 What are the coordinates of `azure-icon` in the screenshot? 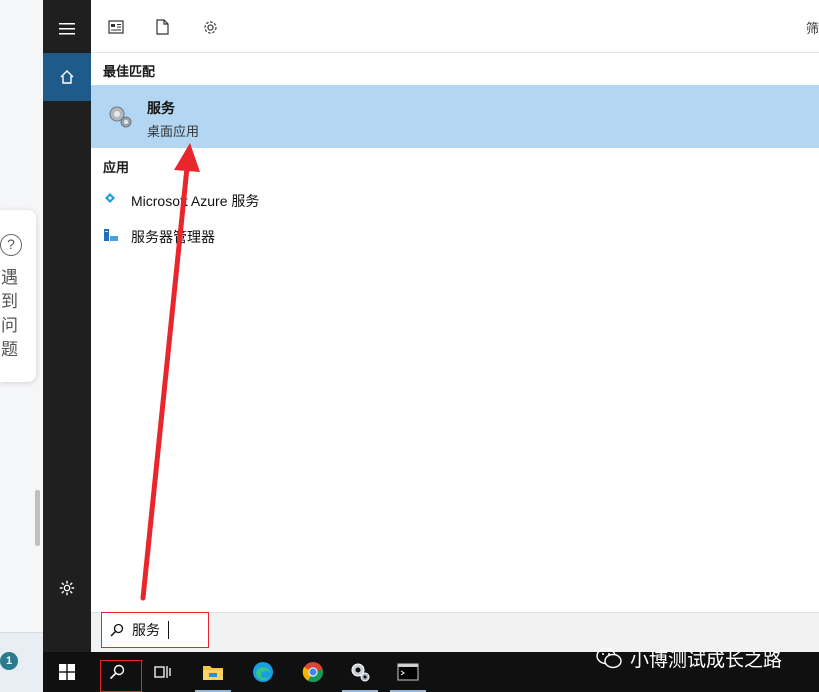 It's located at (112, 200).